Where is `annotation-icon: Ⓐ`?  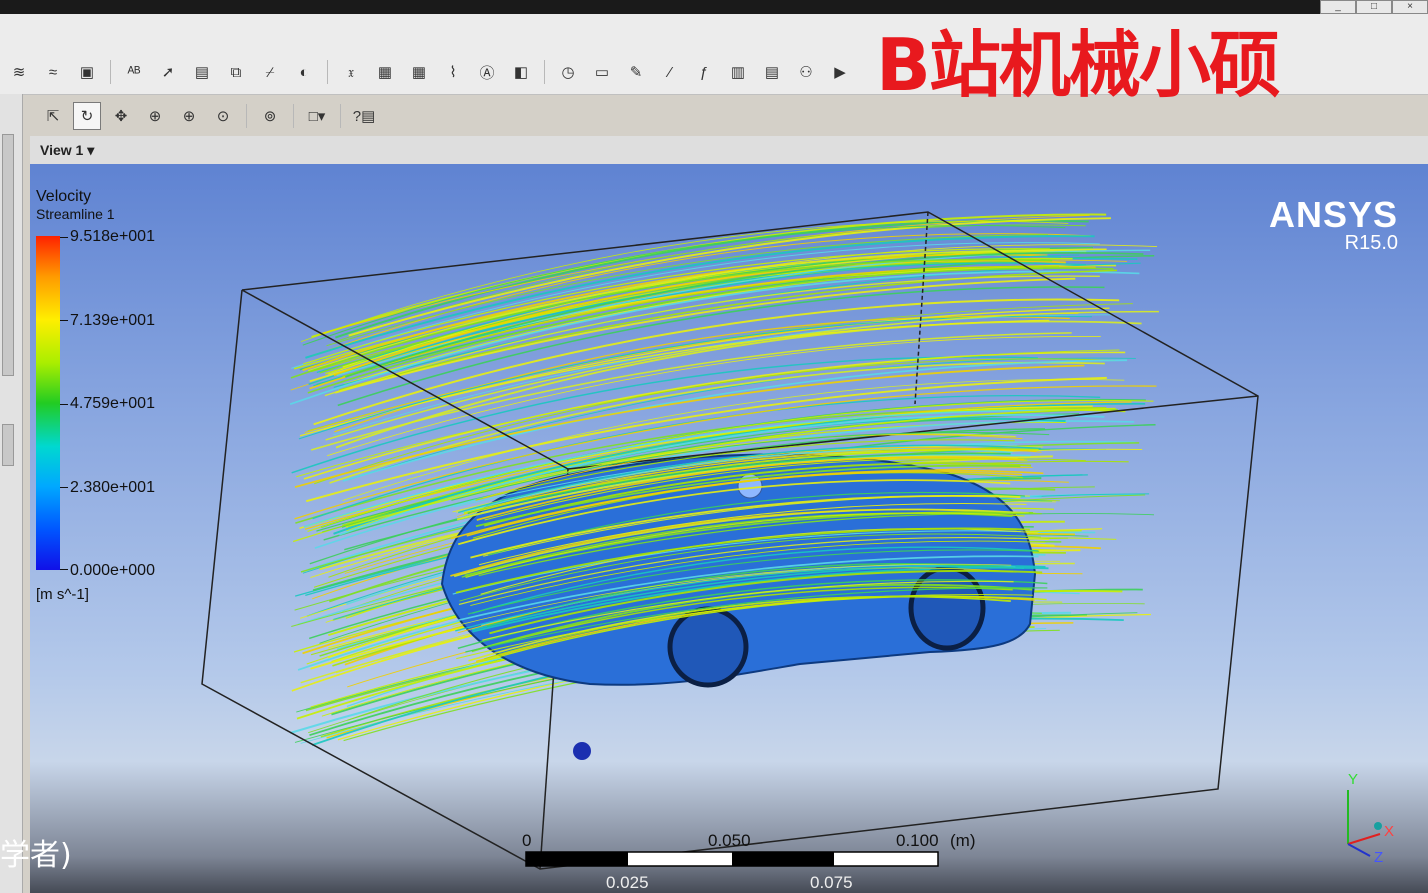 annotation-icon: Ⓐ is located at coordinates (487, 72).